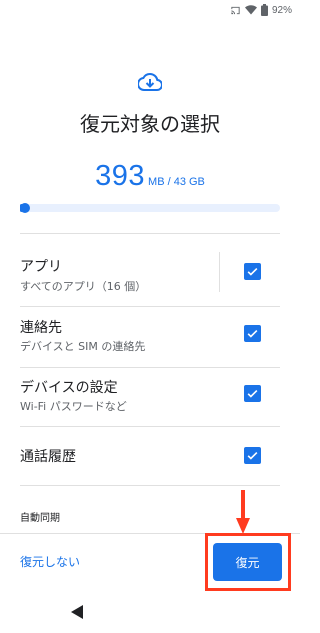 The width and height of the screenshot is (320, 633). Describe the element at coordinates (150, 456) in the screenshot. I see `list-item-call-history: 通話履歴` at that location.